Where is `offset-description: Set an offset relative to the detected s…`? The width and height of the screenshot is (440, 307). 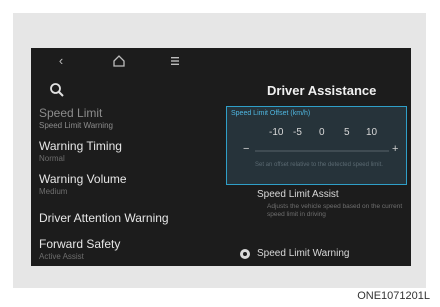 offset-description: Set an offset relative to the detected s… is located at coordinates (319, 165).